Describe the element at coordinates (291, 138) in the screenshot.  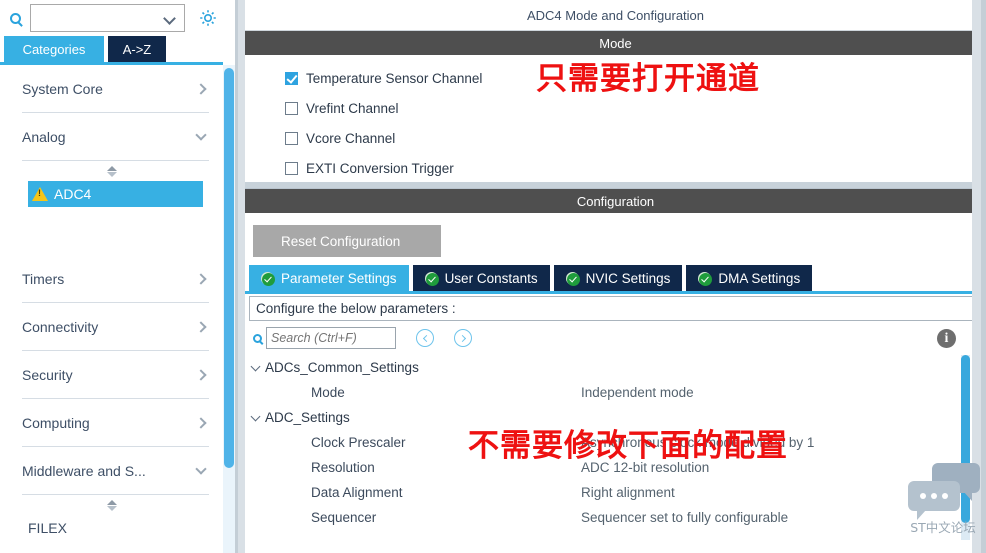
I see `checkbox-vcore-channel` at that location.